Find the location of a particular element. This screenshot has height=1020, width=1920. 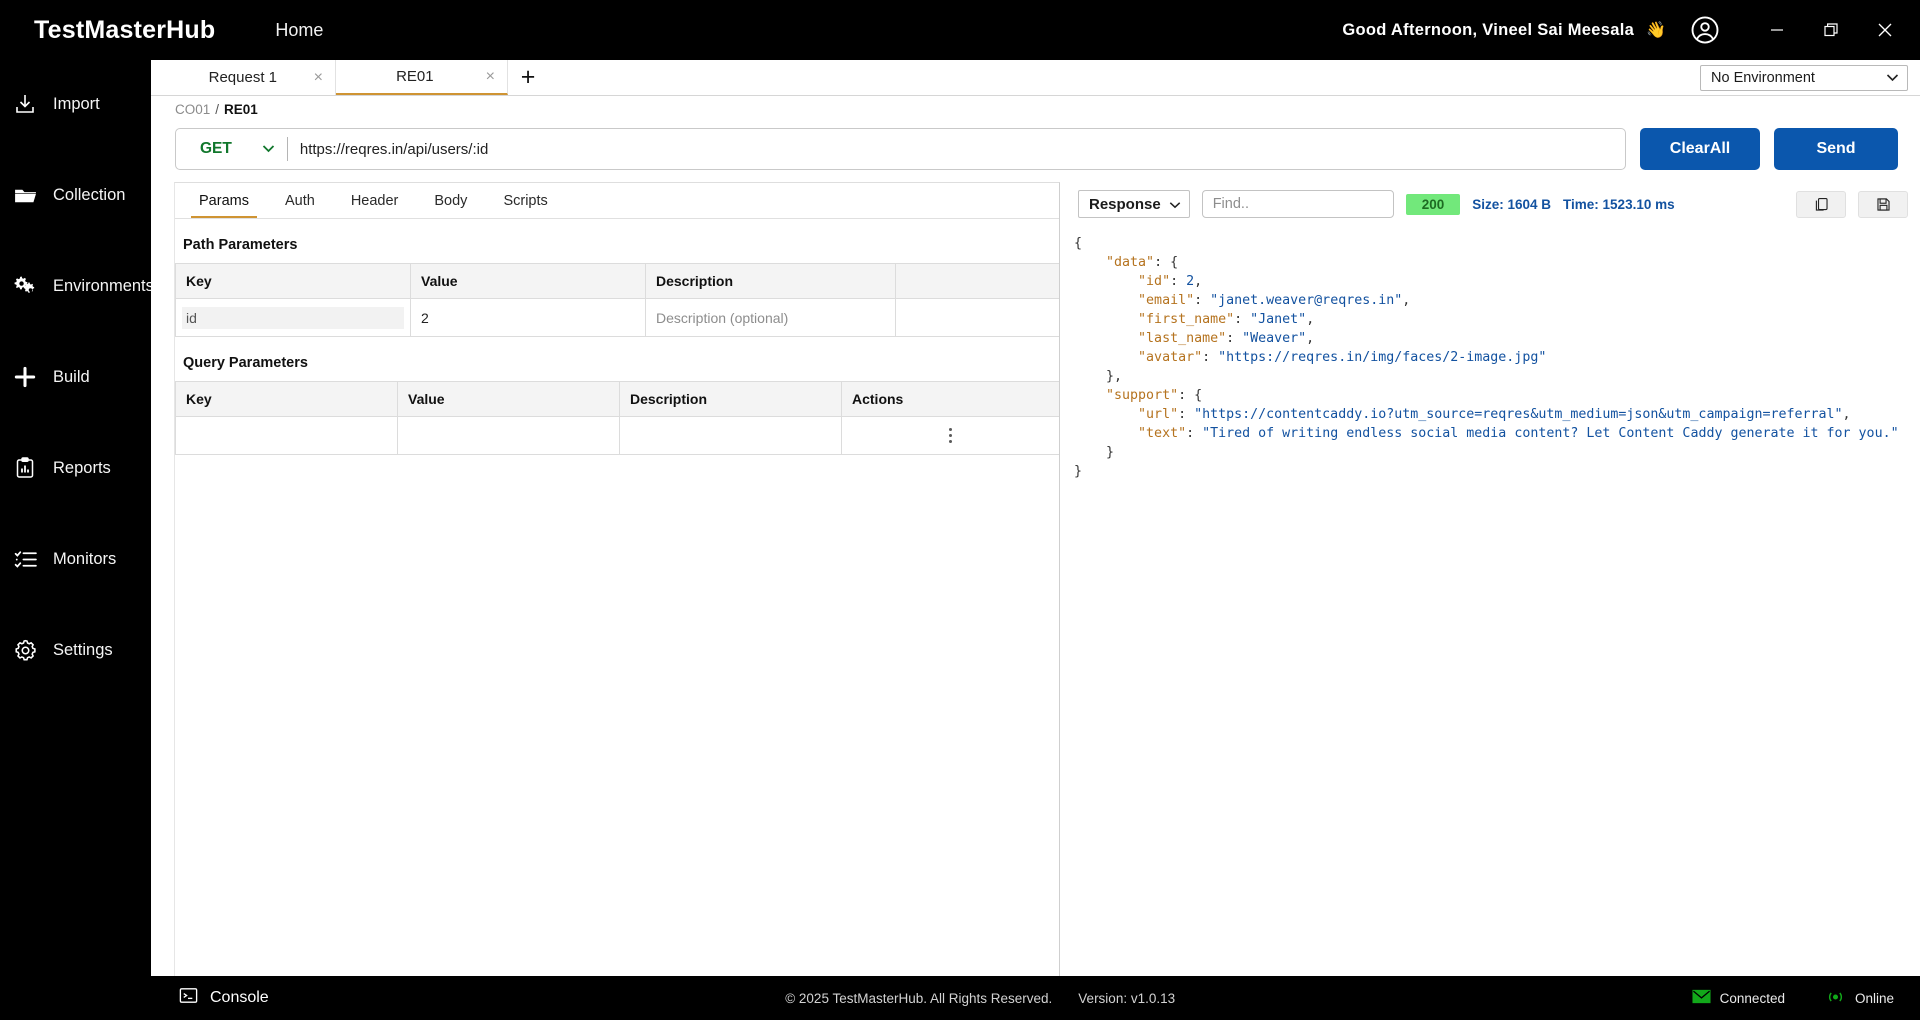

response-view-label: Response is located at coordinates (1125, 204).